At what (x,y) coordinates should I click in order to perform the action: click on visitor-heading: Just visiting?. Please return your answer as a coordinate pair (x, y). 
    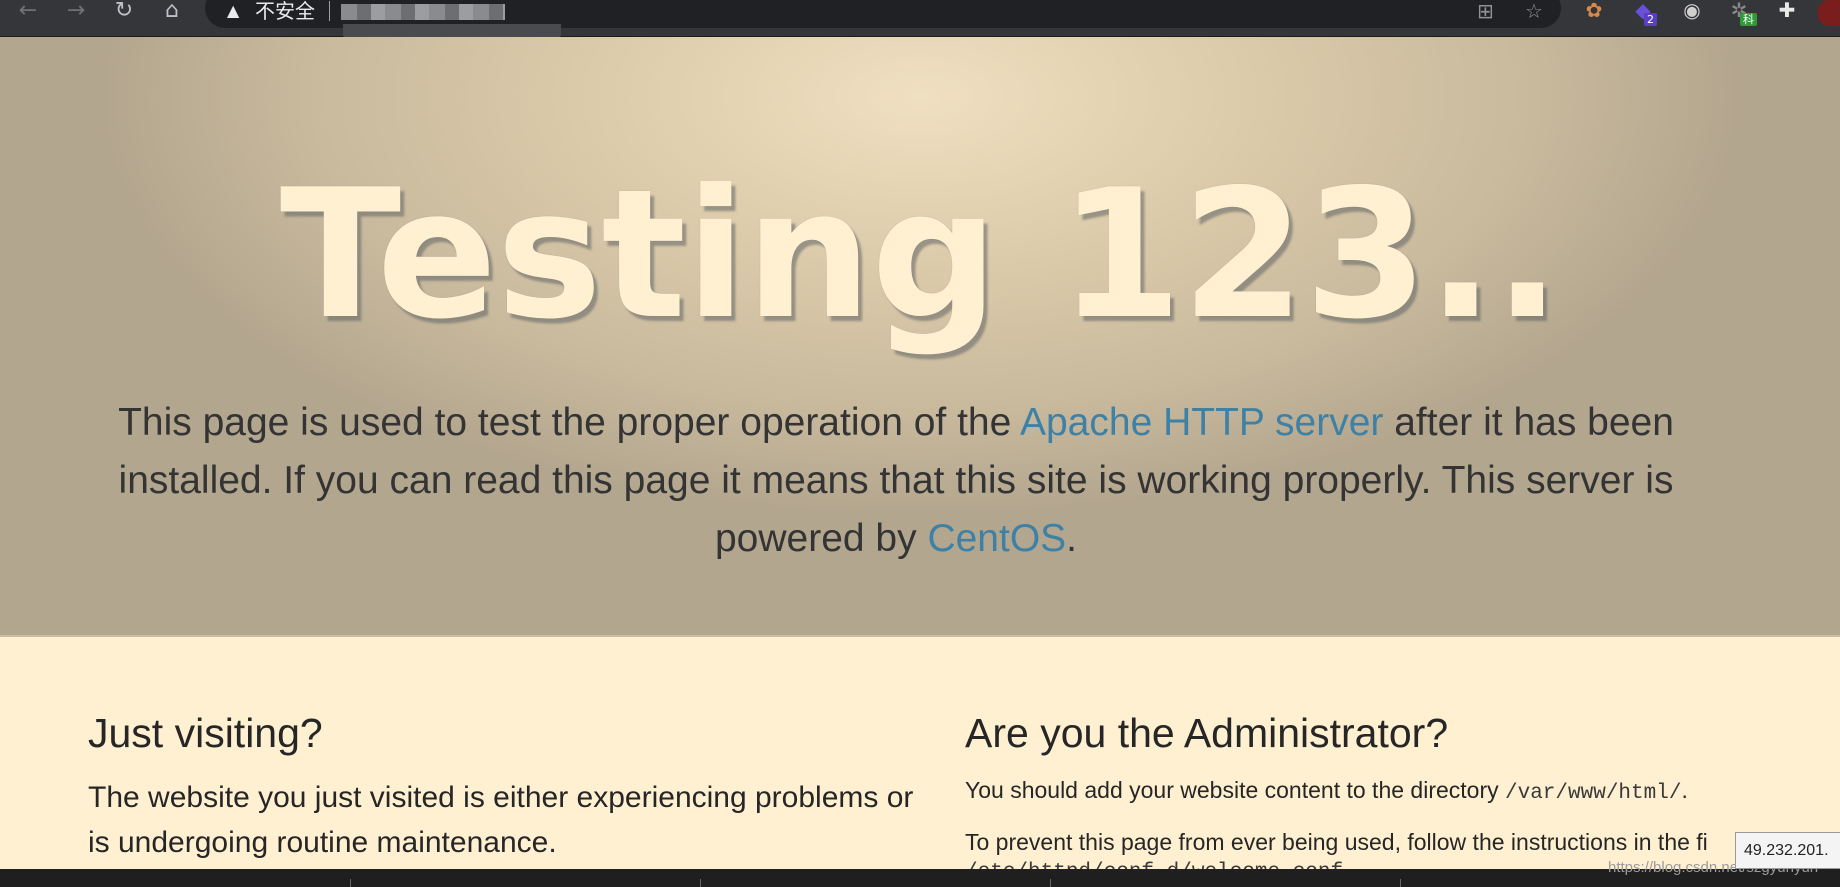
    Looking at the image, I should click on (205, 733).